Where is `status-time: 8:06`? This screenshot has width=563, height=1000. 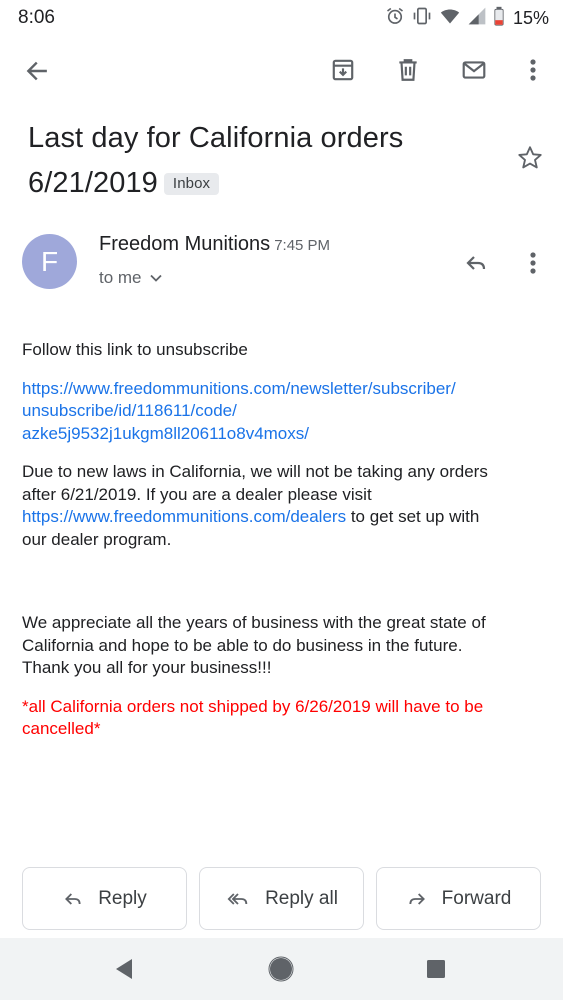 status-time: 8:06 is located at coordinates (36, 17).